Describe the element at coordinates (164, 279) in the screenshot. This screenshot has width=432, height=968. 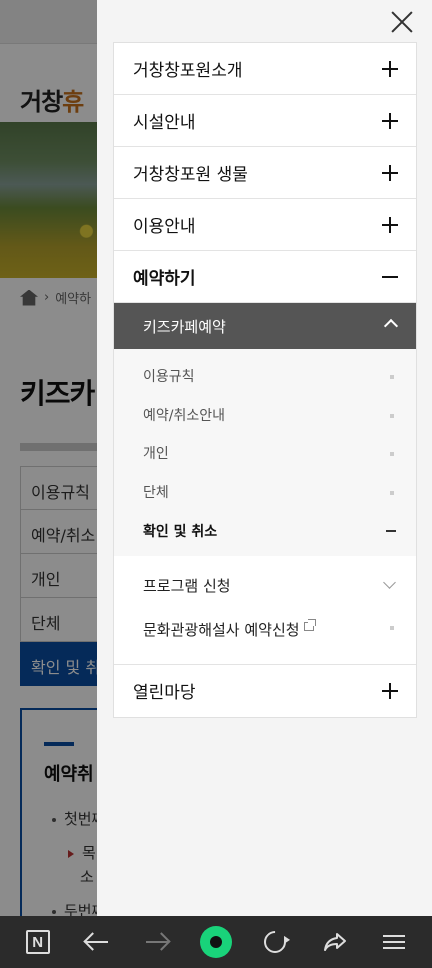
I see `menu-item-label: 예약하기` at that location.